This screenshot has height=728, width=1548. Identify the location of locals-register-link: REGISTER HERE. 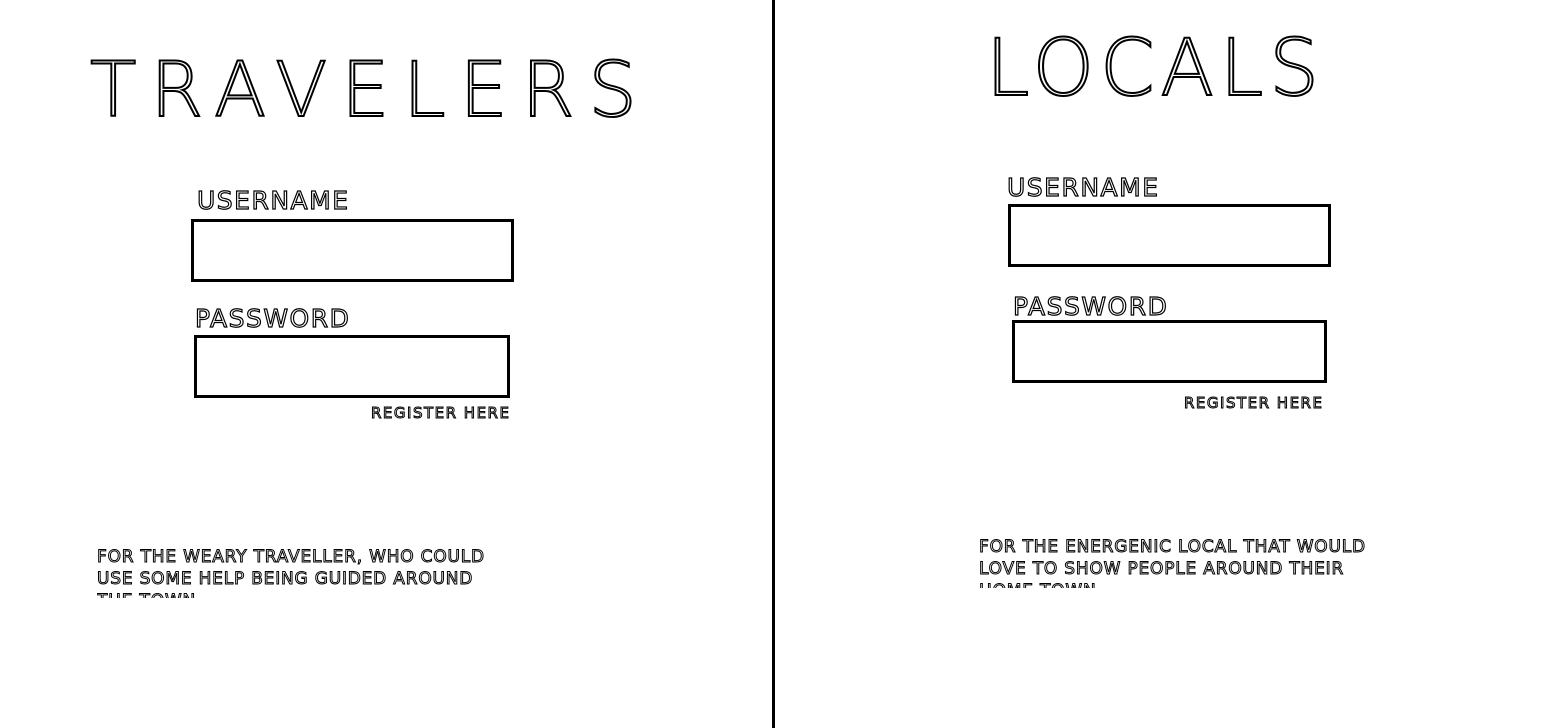
(1253, 403).